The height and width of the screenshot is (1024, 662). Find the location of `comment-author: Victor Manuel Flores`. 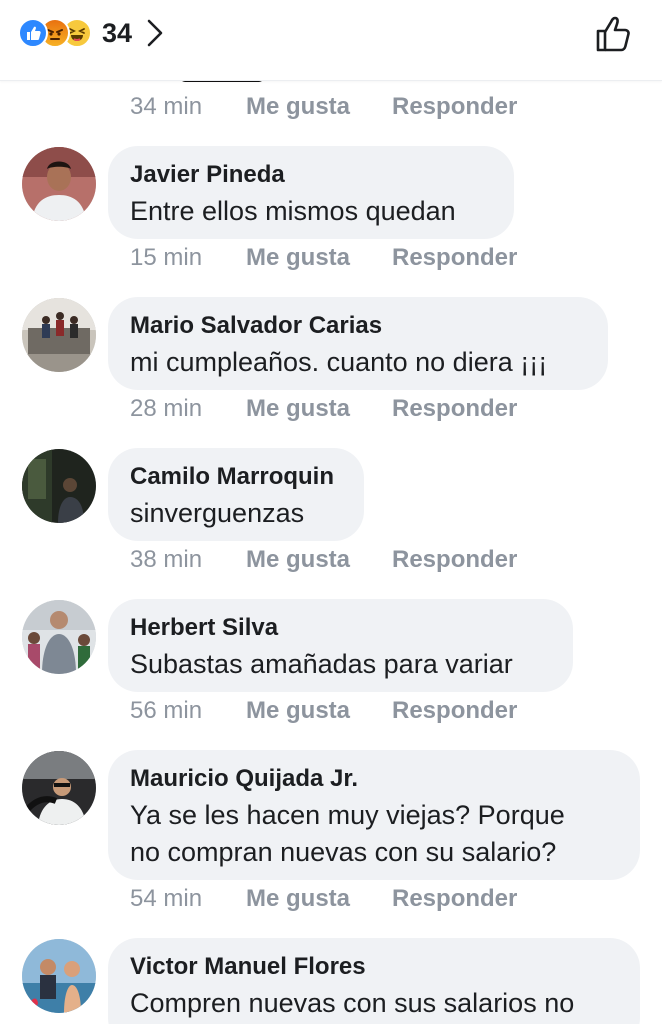

comment-author: Victor Manuel Flores is located at coordinates (374, 967).